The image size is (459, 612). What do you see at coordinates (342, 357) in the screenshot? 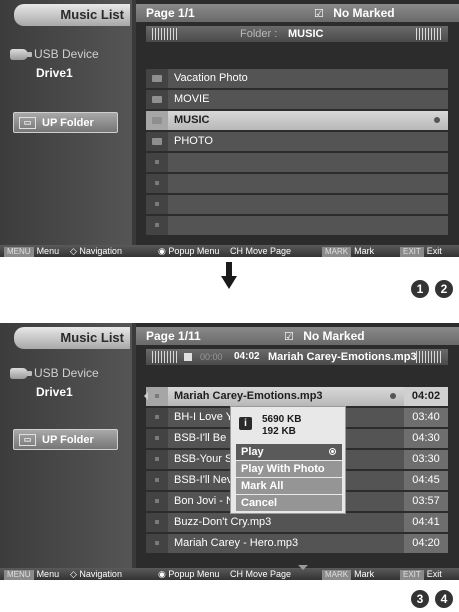
I see `now-playing-title: Mariah Carey-Emotions.mp3` at bounding box center [342, 357].